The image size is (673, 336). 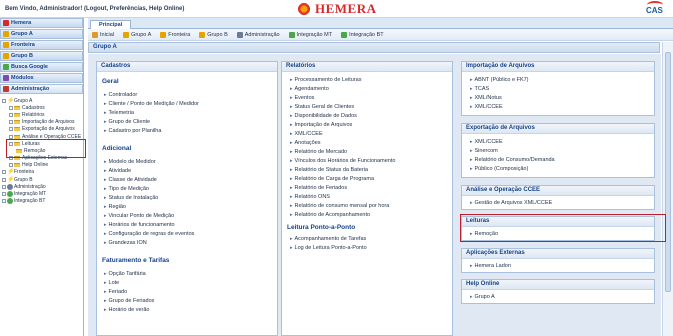 What do you see at coordinates (187, 130) in the screenshot?
I see `link-cadastro-por-planilha: ▸ Cadastro por Planilha` at bounding box center [187, 130].